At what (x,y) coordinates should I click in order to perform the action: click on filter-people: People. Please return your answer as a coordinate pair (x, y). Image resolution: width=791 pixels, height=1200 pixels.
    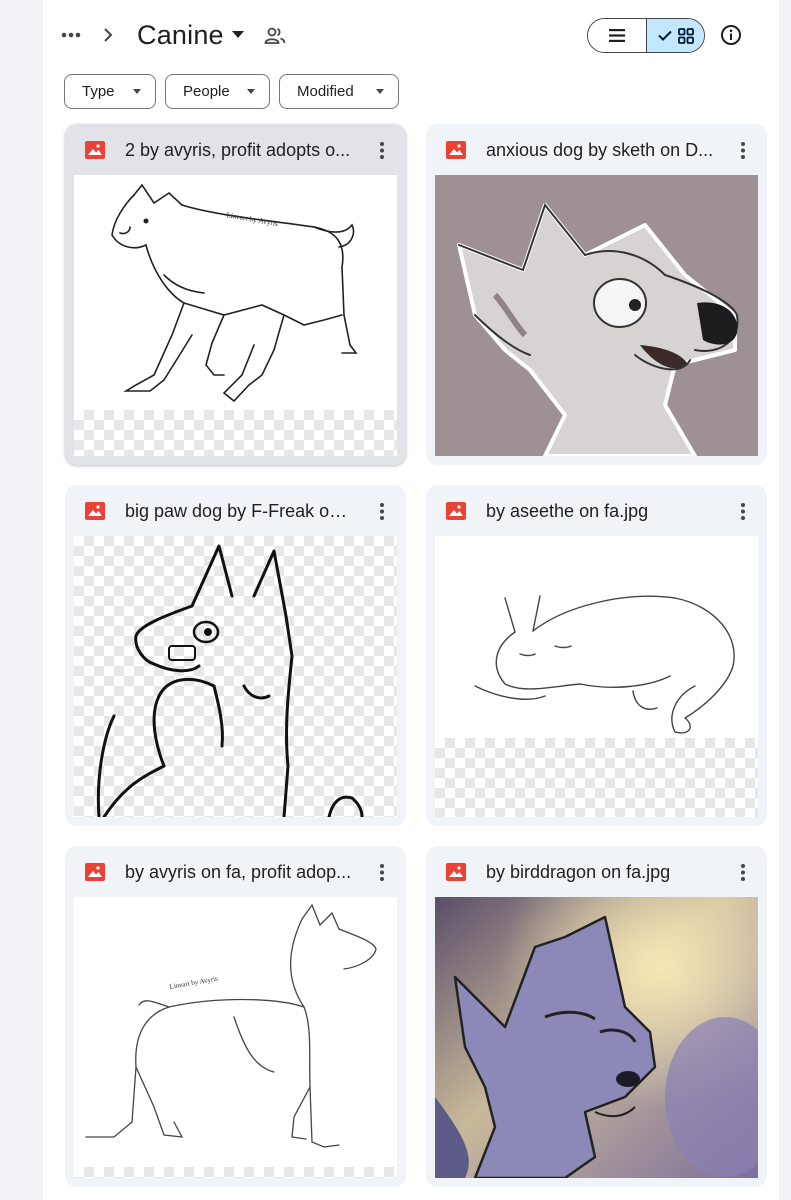
    Looking at the image, I should click on (217, 91).